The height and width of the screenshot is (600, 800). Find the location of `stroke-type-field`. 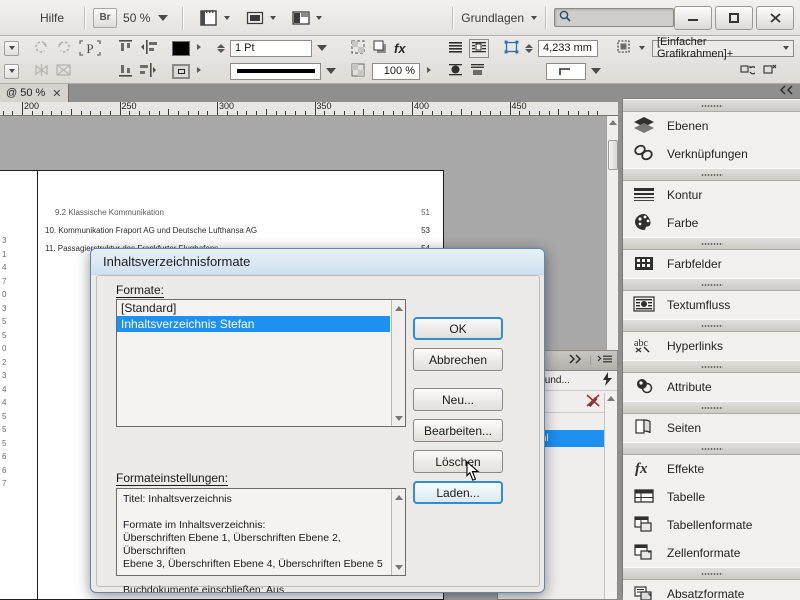

stroke-type-field is located at coordinates (275, 71).